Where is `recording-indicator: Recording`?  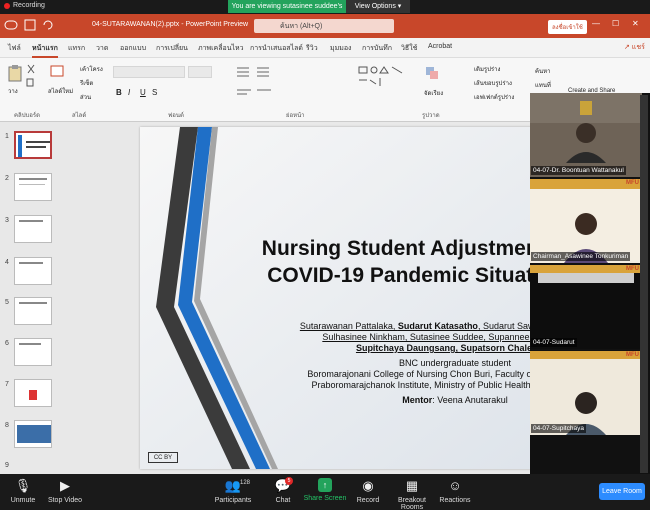 recording-indicator: Recording is located at coordinates (24, 5).